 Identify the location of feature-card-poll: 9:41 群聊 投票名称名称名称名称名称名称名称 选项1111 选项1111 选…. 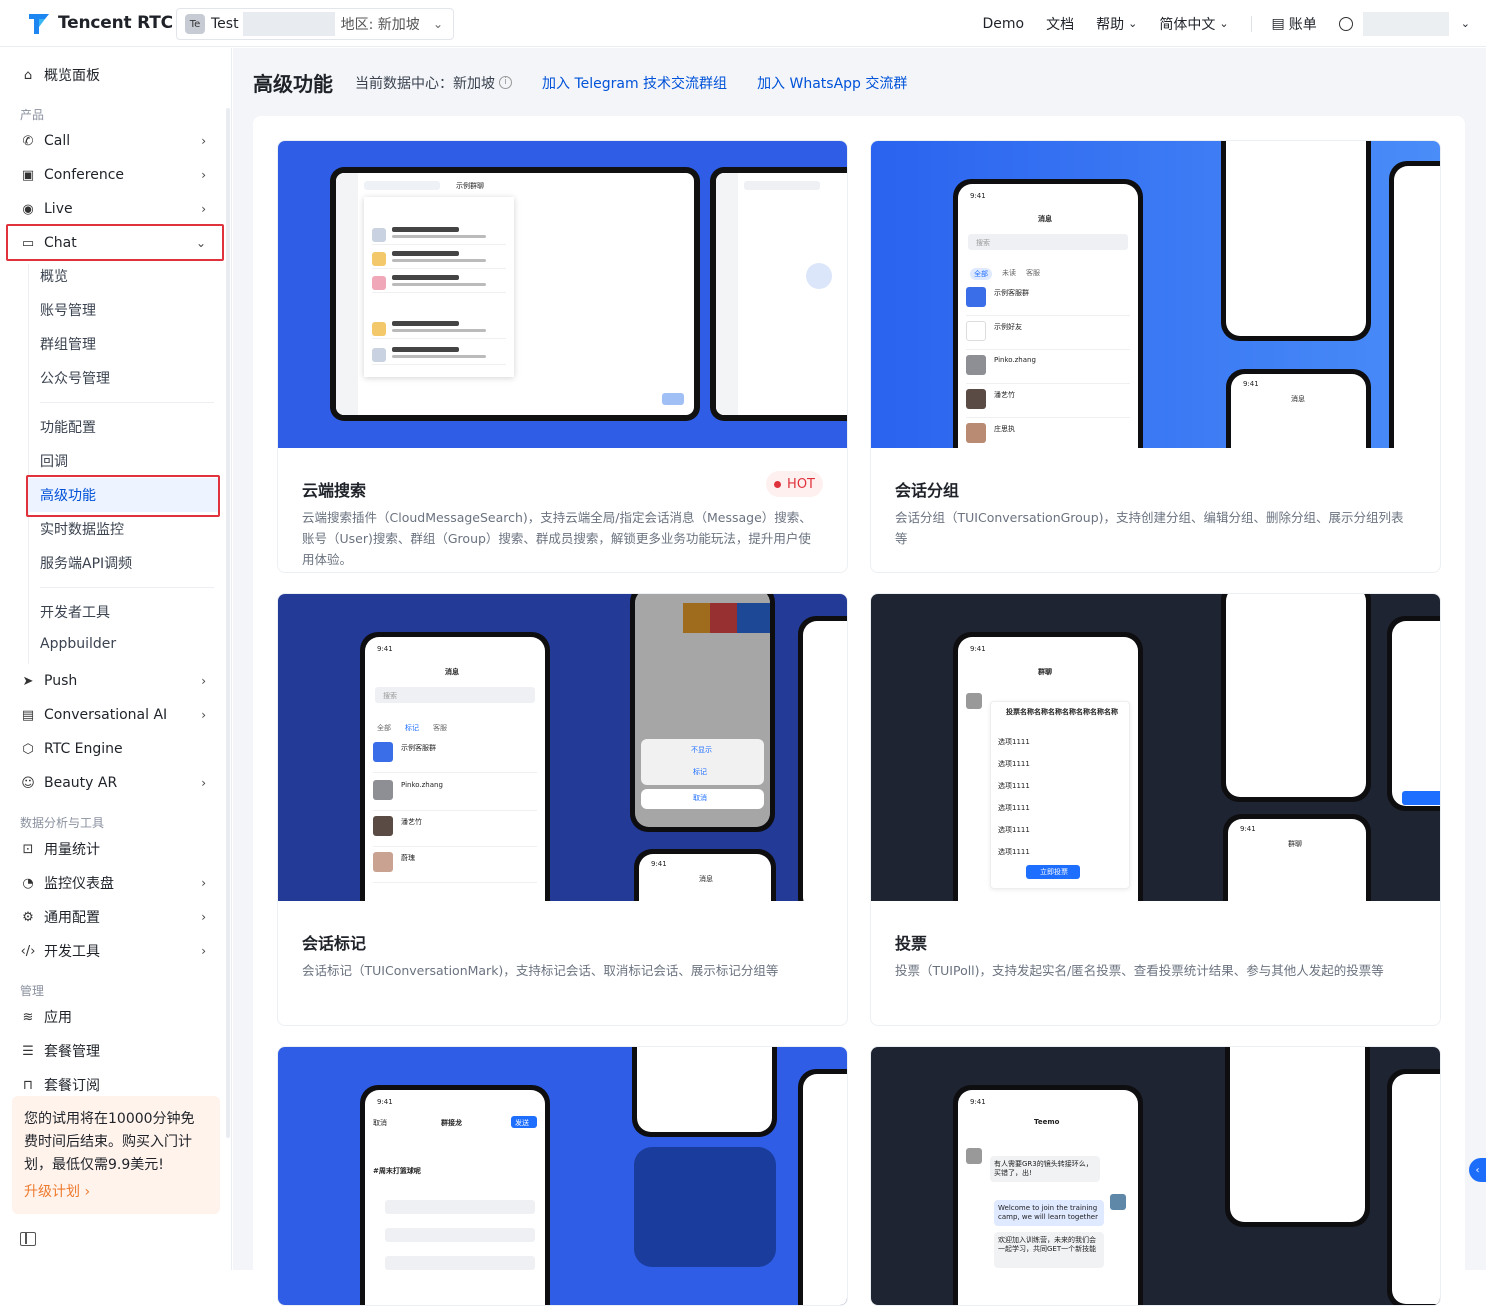
(1155, 809).